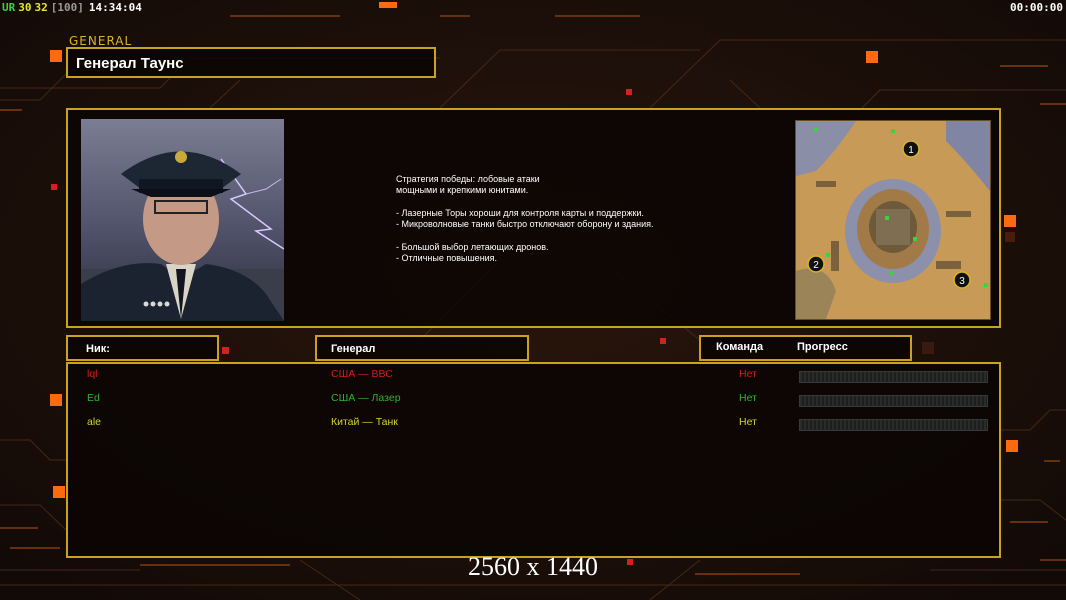 The width and height of the screenshot is (1066, 600). Describe the element at coordinates (533, 566) in the screenshot. I see `resolution-label: 2560 x 1440` at that location.